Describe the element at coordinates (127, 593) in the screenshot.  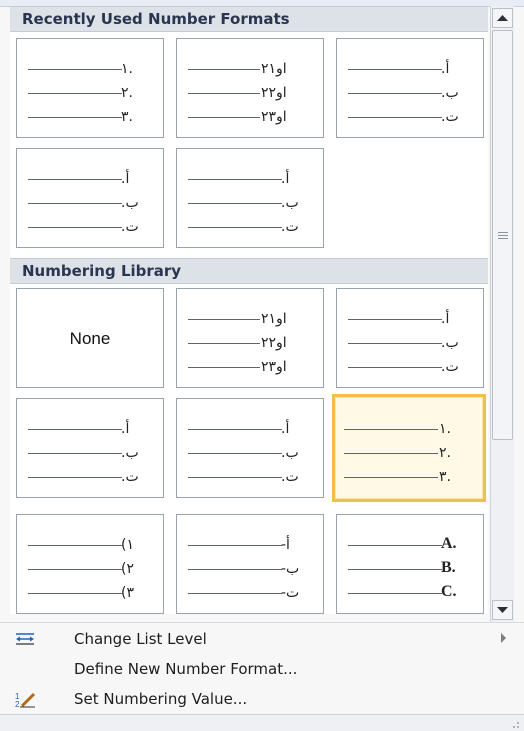
I see `tile-label: (٣` at that location.